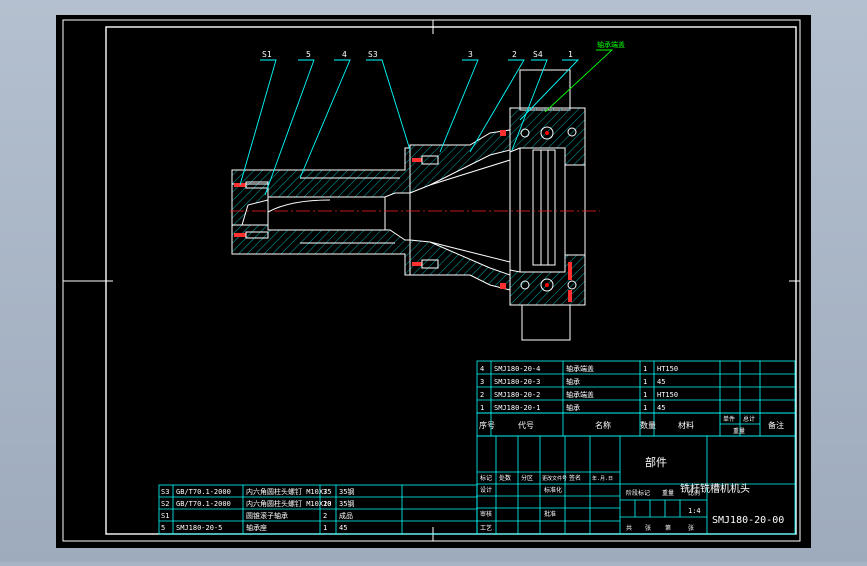  Describe the element at coordinates (691, 528) in the screenshot. I see `sheet-unit-label-2: 张` at that location.